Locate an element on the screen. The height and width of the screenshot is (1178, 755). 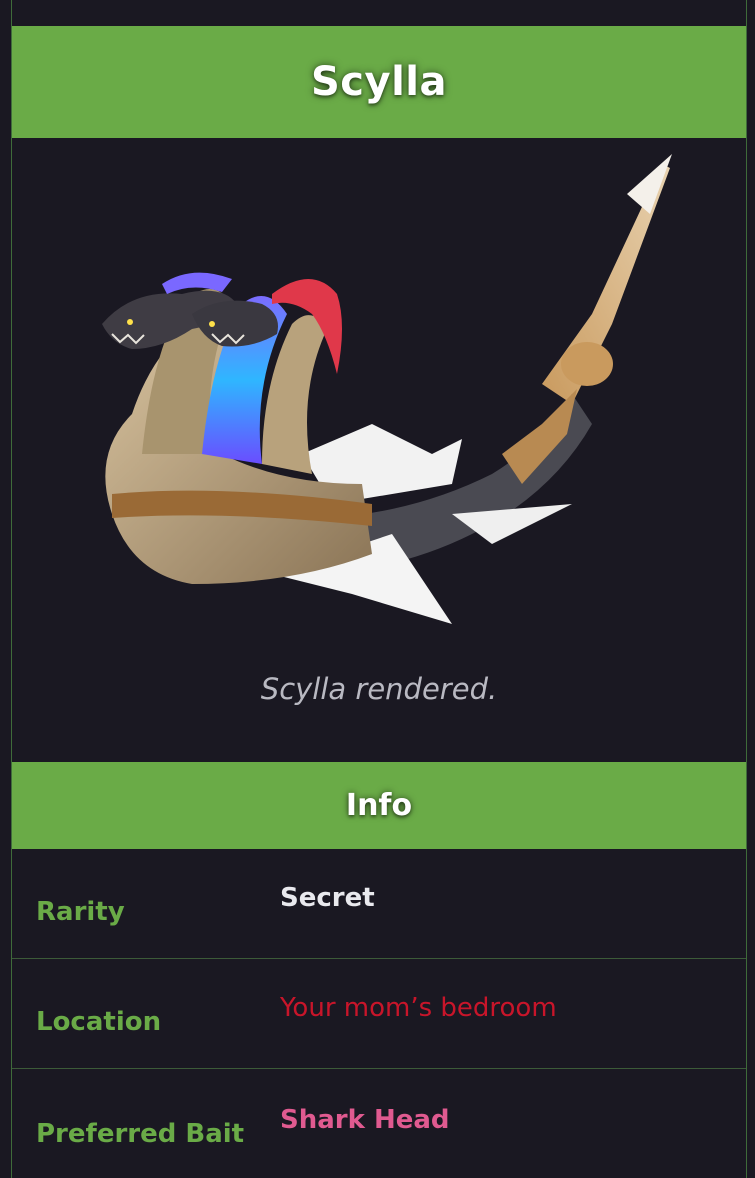
info-row-bait: Preferred Bait Shark Head is located at coordinates (379, 1123).